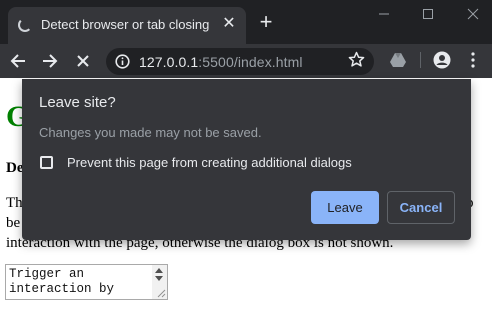 This screenshot has height=318, width=492. I want to click on interaction-textarea: Trigger an interaction by, so click(86, 282).